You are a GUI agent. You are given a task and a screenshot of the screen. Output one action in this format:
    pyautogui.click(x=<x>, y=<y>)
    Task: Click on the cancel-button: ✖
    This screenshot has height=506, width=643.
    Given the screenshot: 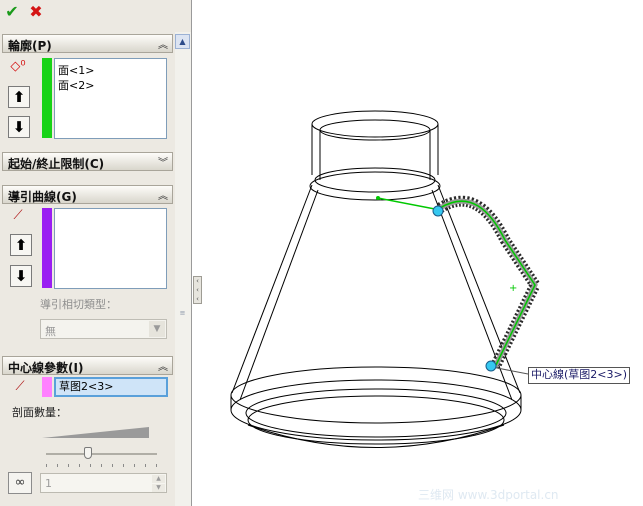 What is the action you would take?
    pyautogui.click(x=36, y=12)
    